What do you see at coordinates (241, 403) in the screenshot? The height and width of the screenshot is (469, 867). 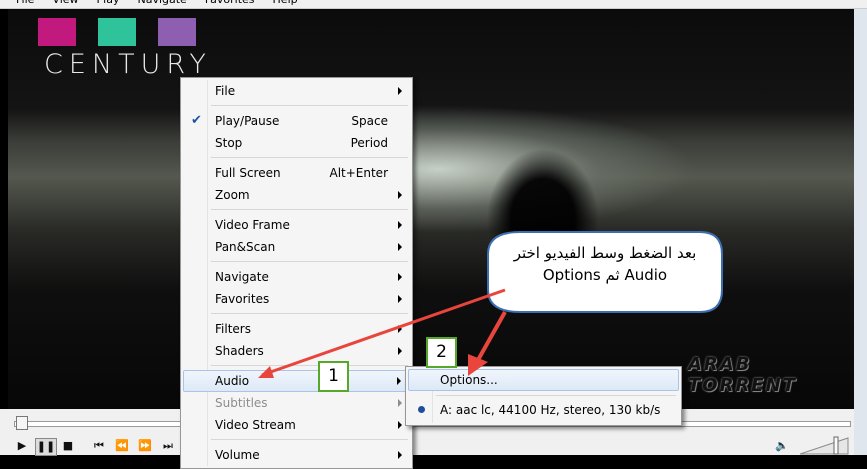 I see `menu-item-label: Subtitles` at bounding box center [241, 403].